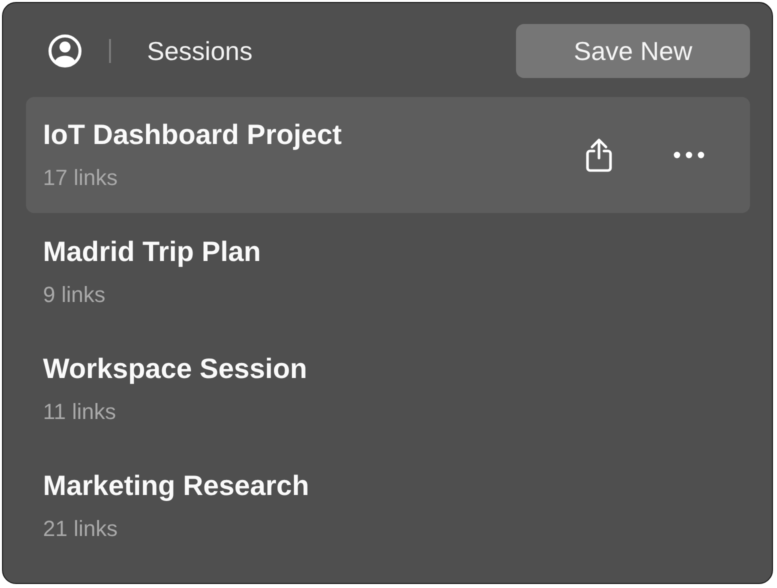 The image size is (777, 588). What do you see at coordinates (193, 135) in the screenshot?
I see `session-name: IoT Dashboard Project` at bounding box center [193, 135].